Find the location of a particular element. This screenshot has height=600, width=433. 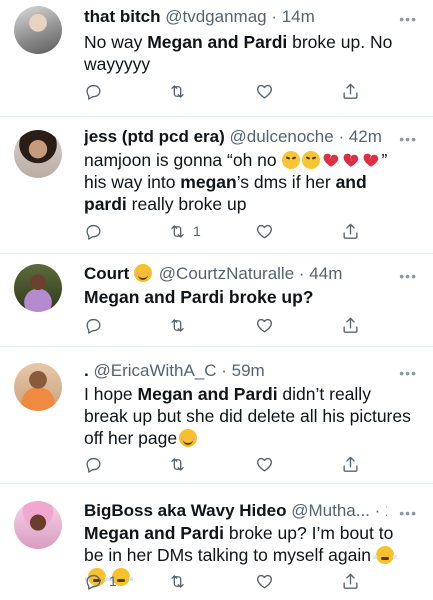

tweet-text-part: broke up? is located at coordinates (269, 297).